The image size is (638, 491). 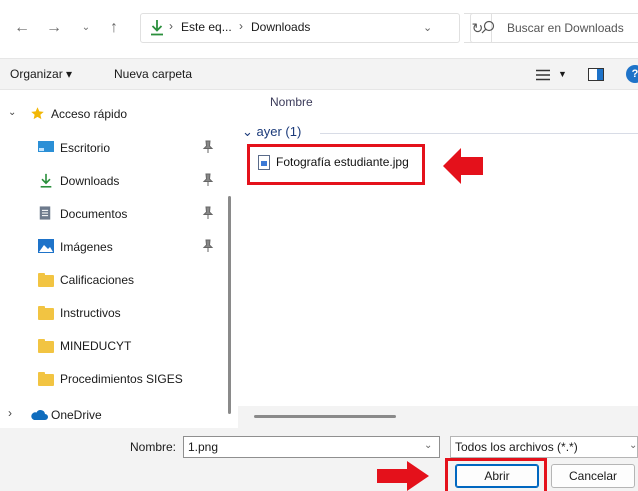 What do you see at coordinates (543, 75) in the screenshot?
I see `view-options-icon` at bounding box center [543, 75].